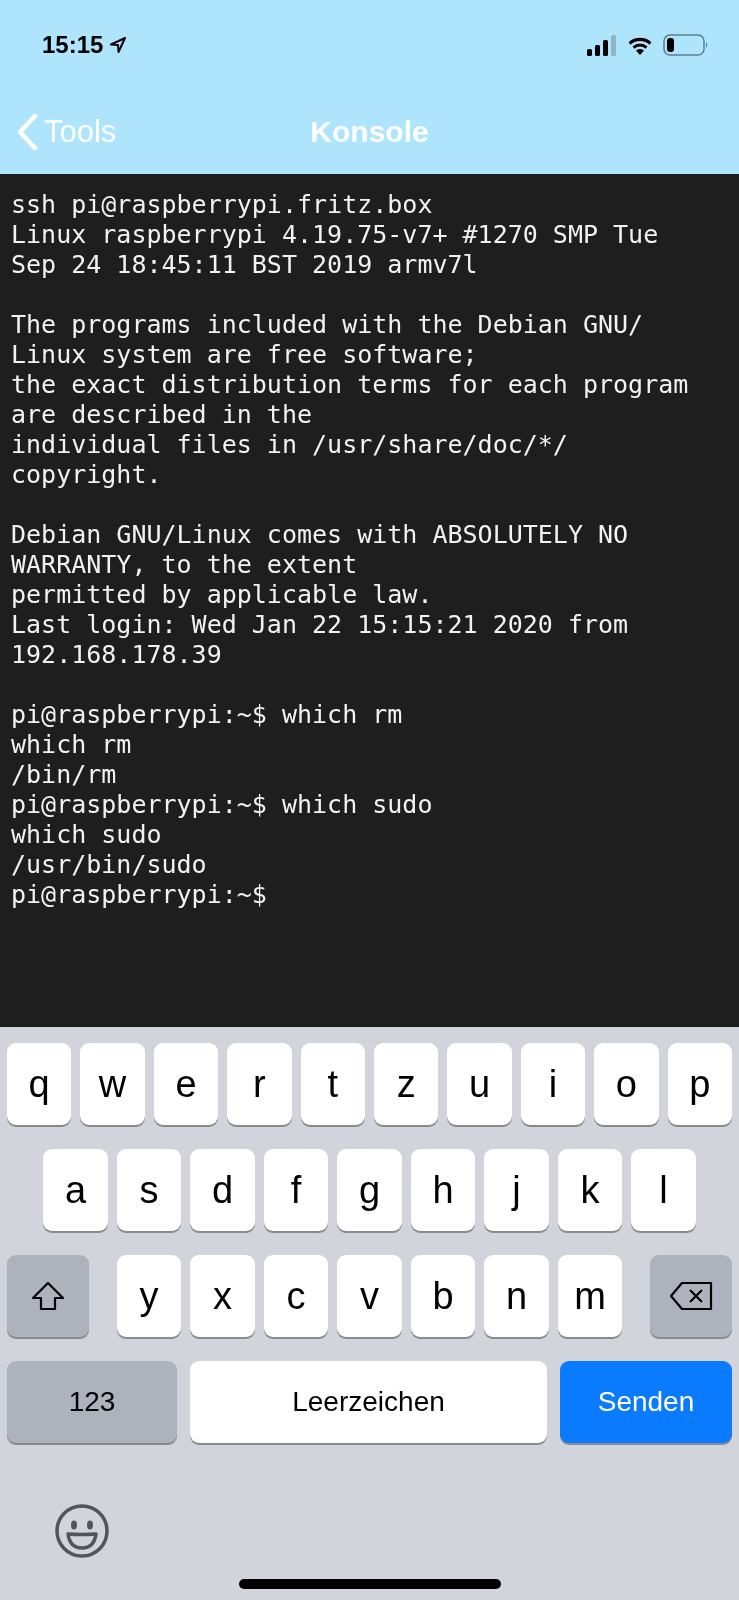 Image resolution: width=739 pixels, height=1600 pixels. What do you see at coordinates (186, 1084) in the screenshot?
I see `letter-key: e` at bounding box center [186, 1084].